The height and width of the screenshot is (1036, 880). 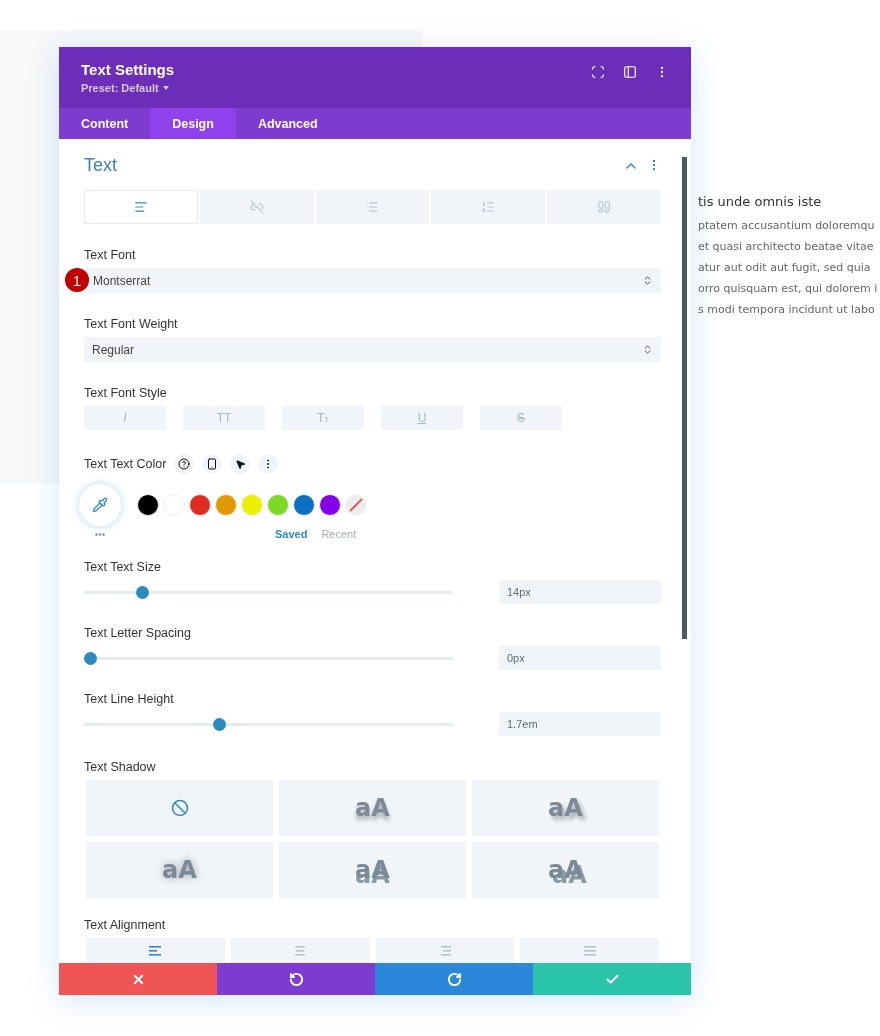 What do you see at coordinates (422, 418) in the screenshot?
I see `font-style-button: U` at bounding box center [422, 418].